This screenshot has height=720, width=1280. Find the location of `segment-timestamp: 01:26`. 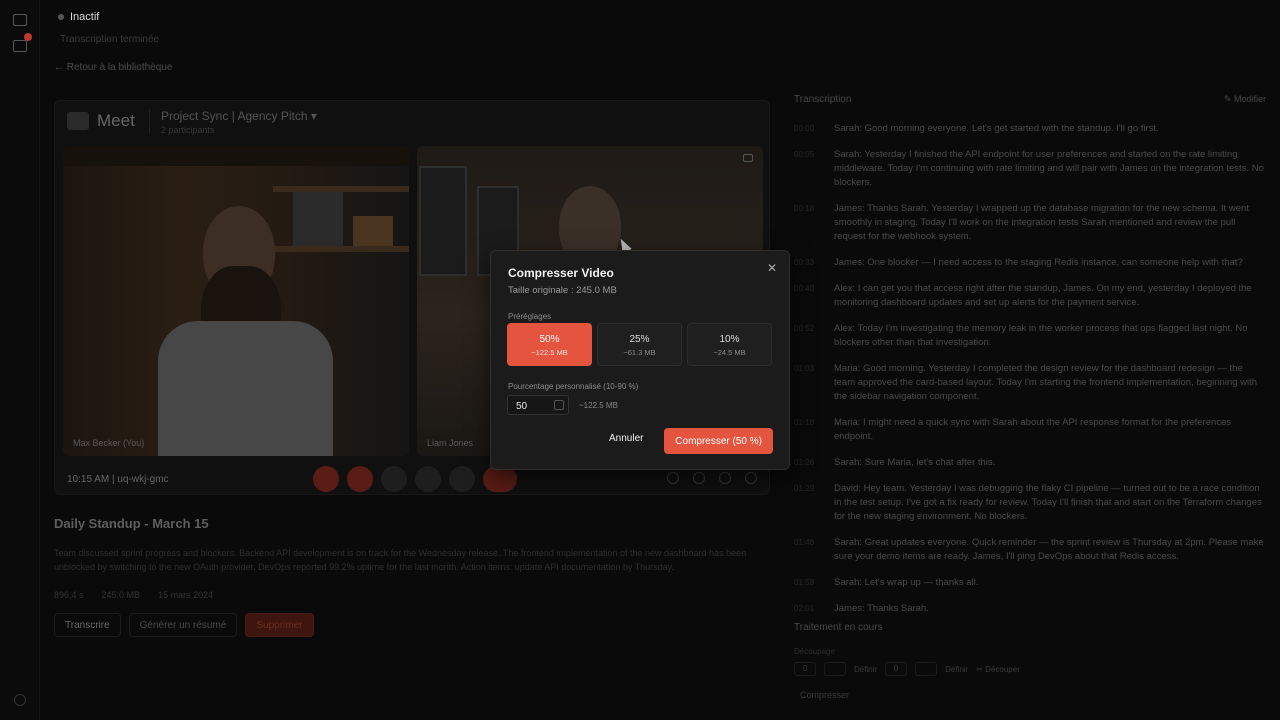

segment-timestamp: 01:26 is located at coordinates (804, 462).